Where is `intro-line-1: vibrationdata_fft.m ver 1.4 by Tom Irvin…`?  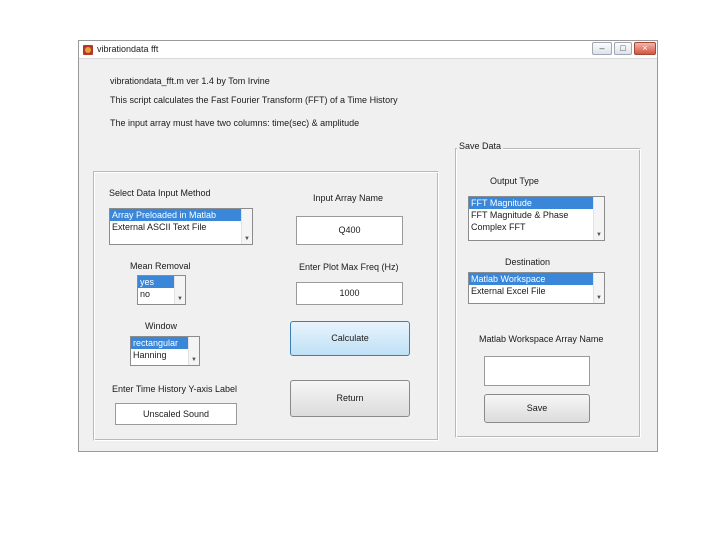 intro-line-1: vibrationdata_fft.m ver 1.4 by Tom Irvin… is located at coordinates (190, 81).